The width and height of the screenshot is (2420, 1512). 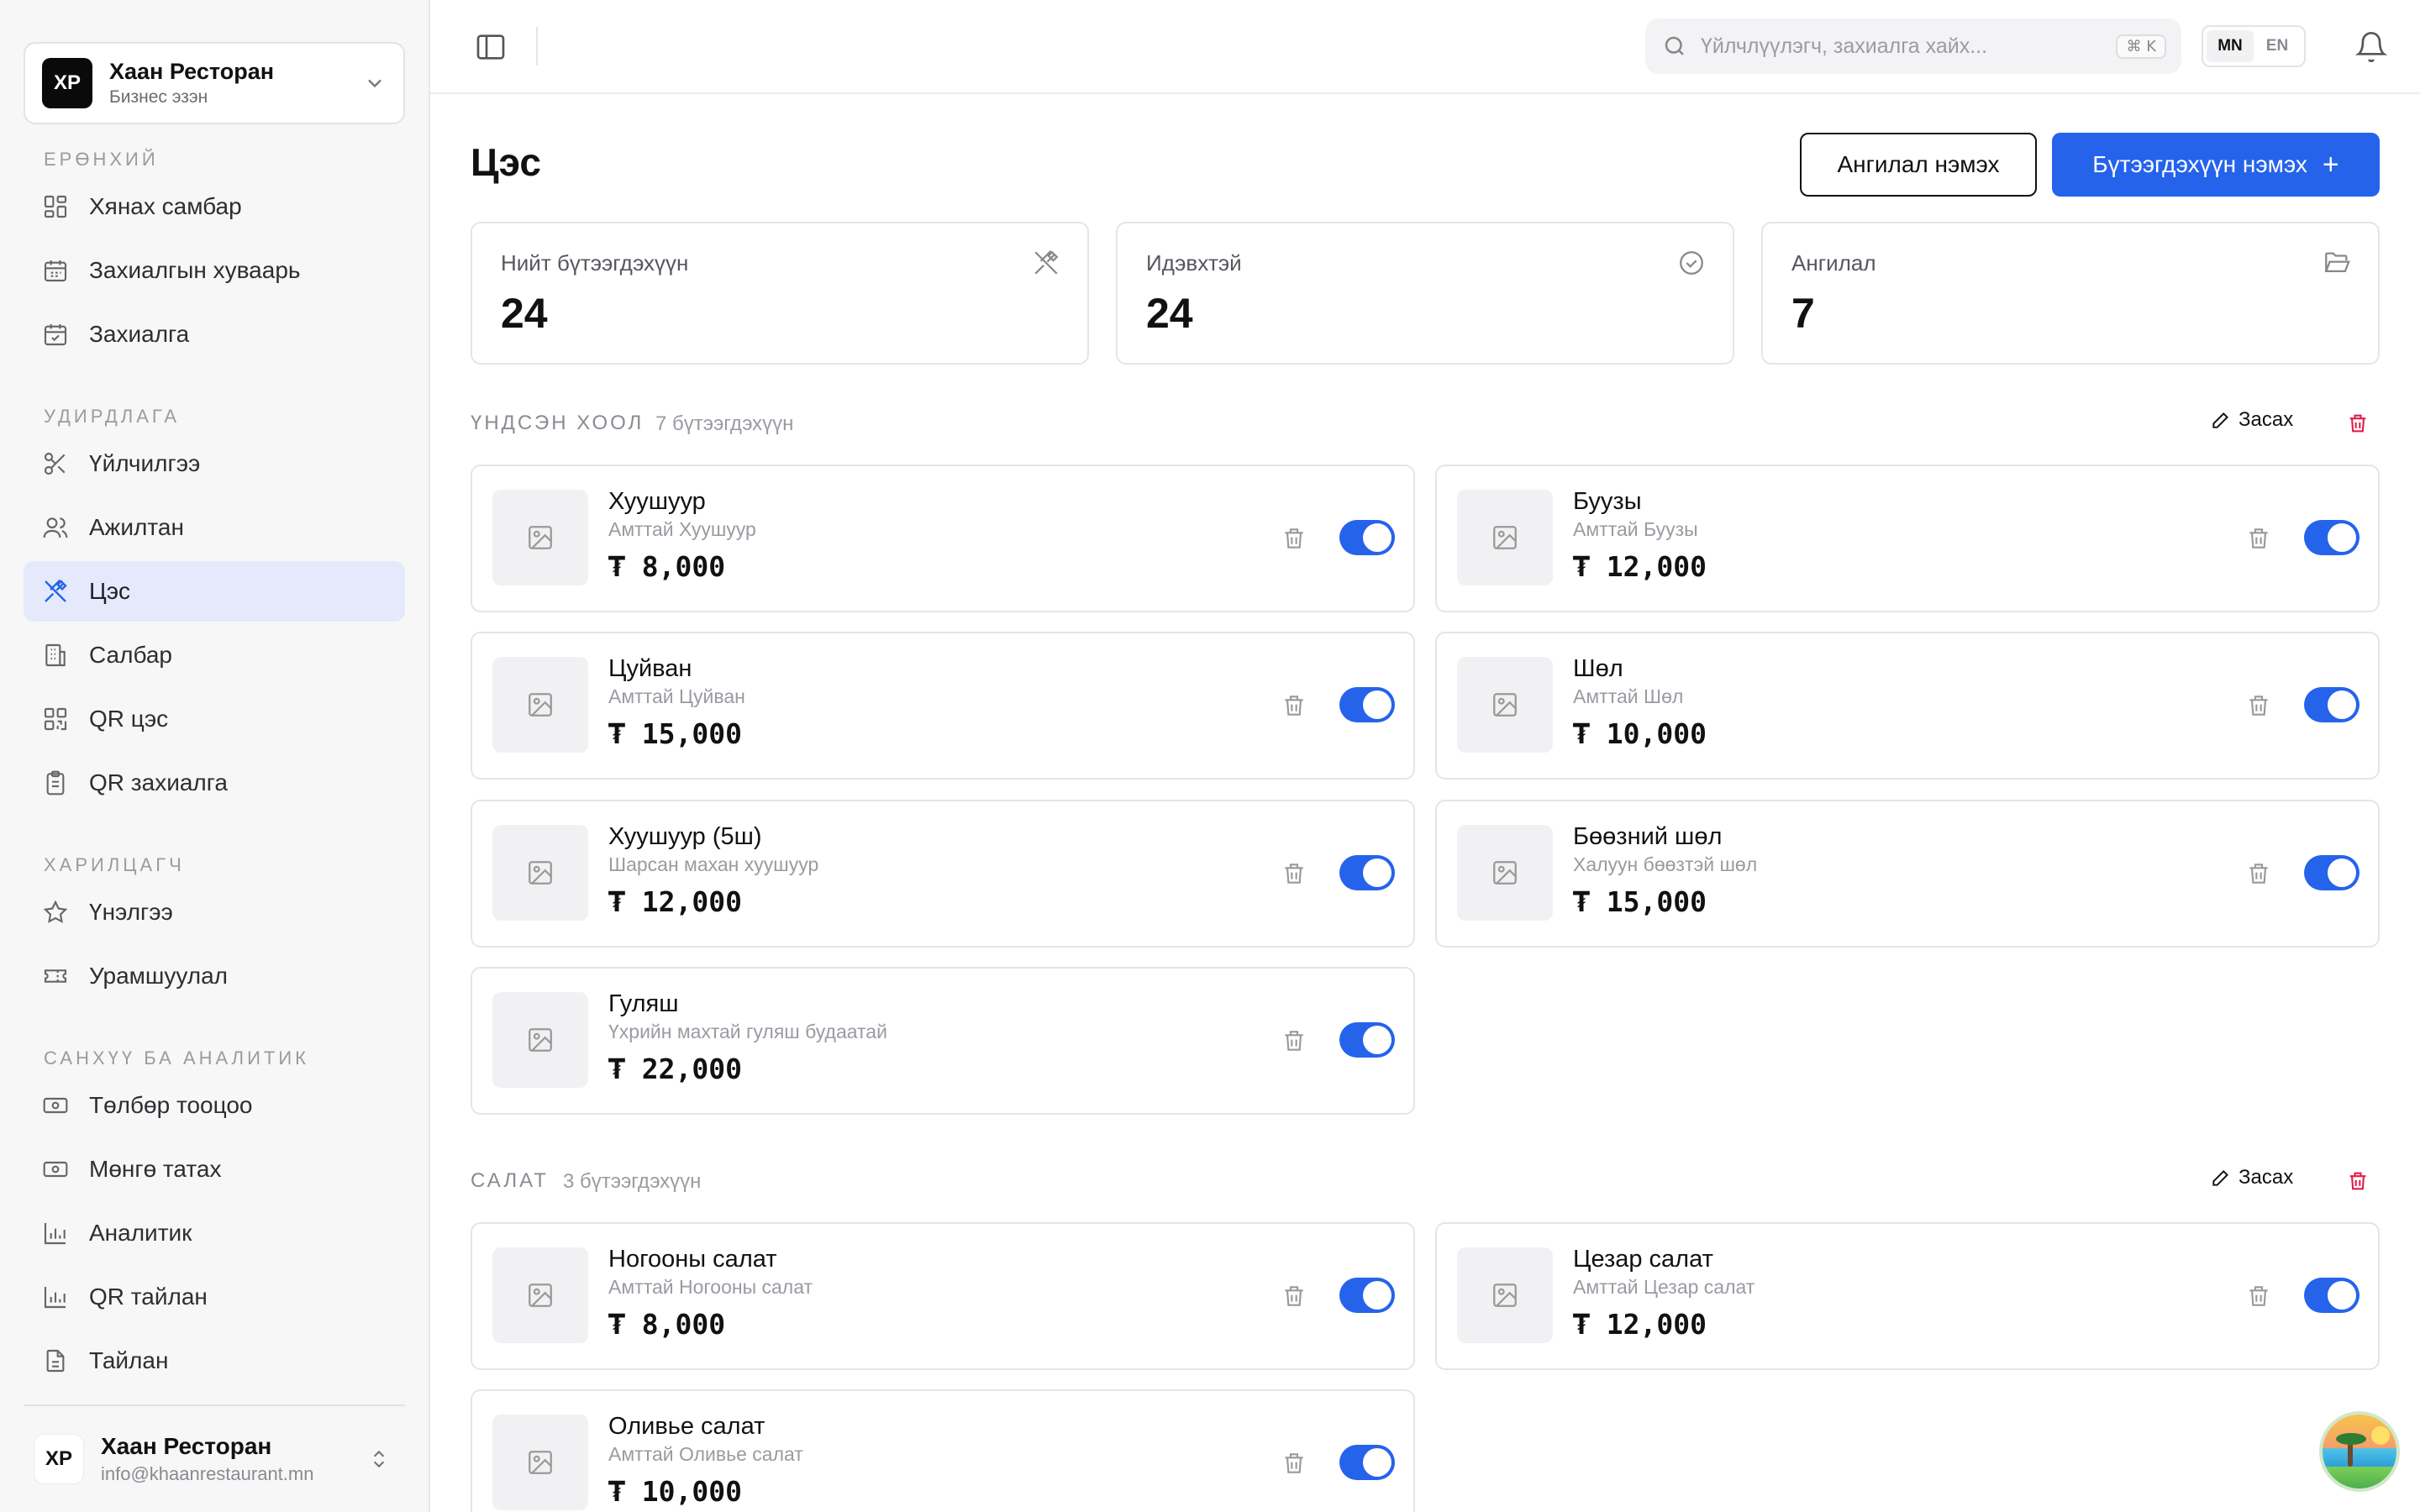 I want to click on category-name: Үндсэн хоол, so click(x=557, y=423).